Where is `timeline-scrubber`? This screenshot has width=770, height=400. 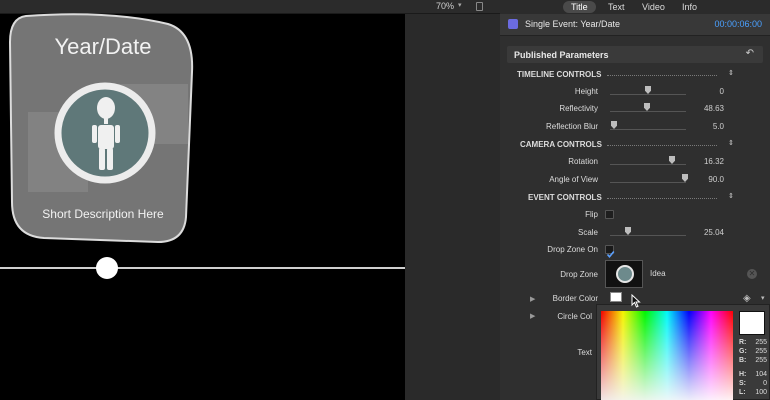
timeline-scrubber is located at coordinates (202, 268).